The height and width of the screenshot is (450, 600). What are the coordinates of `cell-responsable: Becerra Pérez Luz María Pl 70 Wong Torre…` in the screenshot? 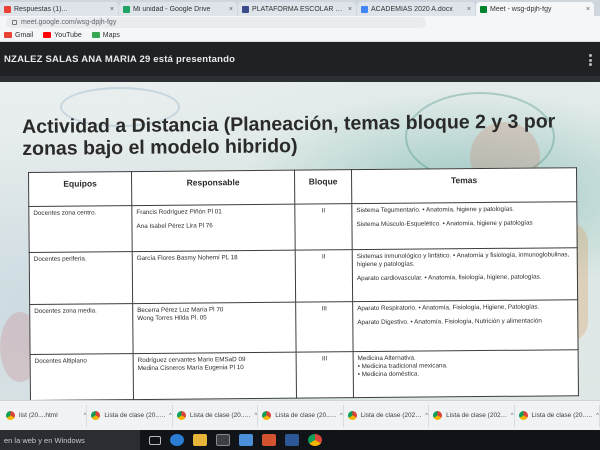 It's located at (214, 328).